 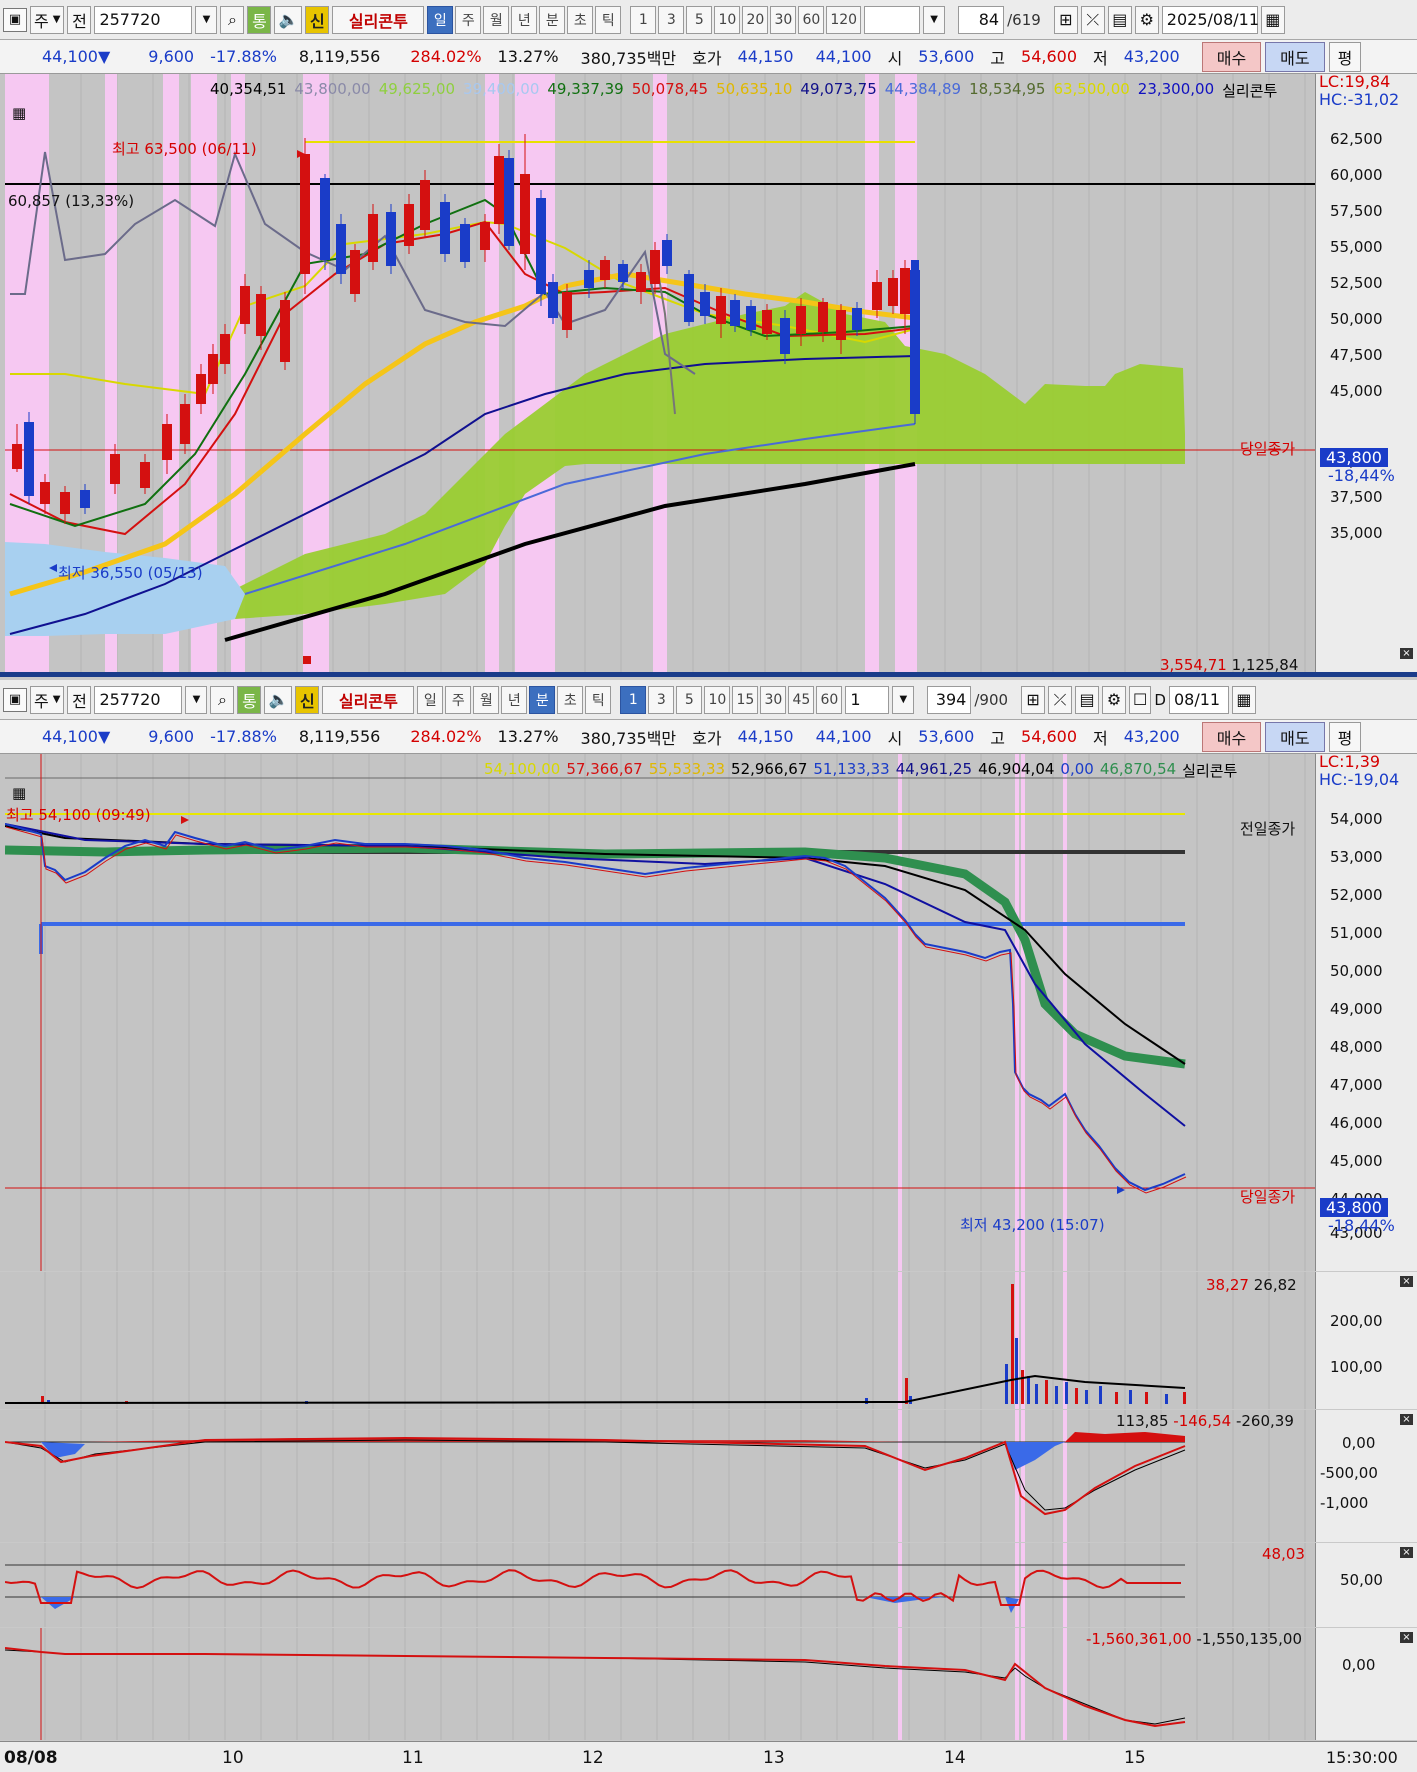 I want to click on market-type-select: 주 ▼, so click(x=47, y=19).